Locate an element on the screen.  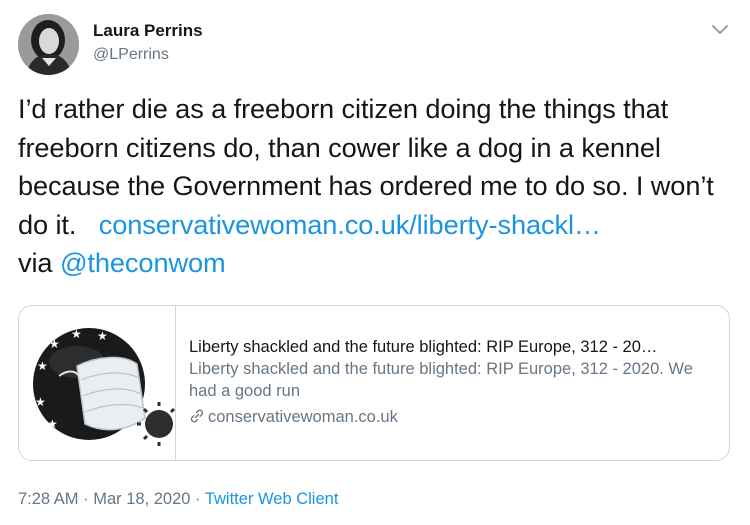
tweet-client: Twitter Web Client is located at coordinates (272, 499).